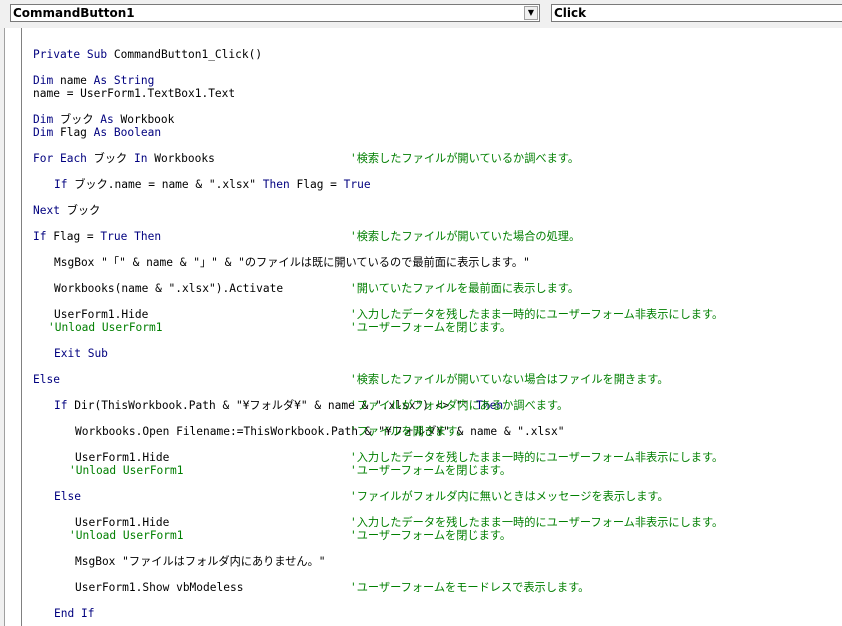 The image size is (842, 626). Describe the element at coordinates (465, 288) in the screenshot. I see `code-comment: '開いていたファイルを最前面に表示します。` at that location.